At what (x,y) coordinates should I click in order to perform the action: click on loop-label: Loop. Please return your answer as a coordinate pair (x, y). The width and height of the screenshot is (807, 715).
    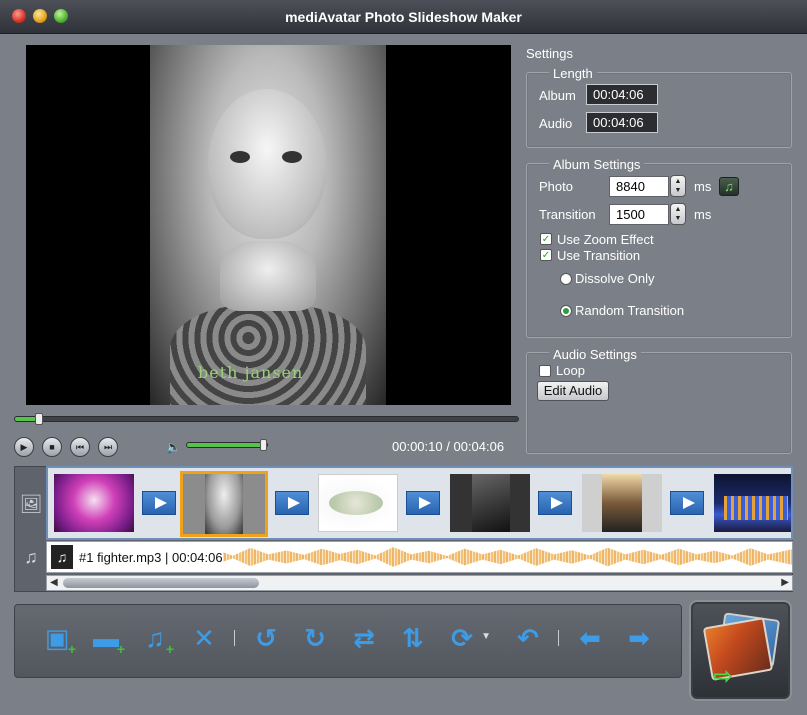
    Looking at the image, I should click on (570, 370).